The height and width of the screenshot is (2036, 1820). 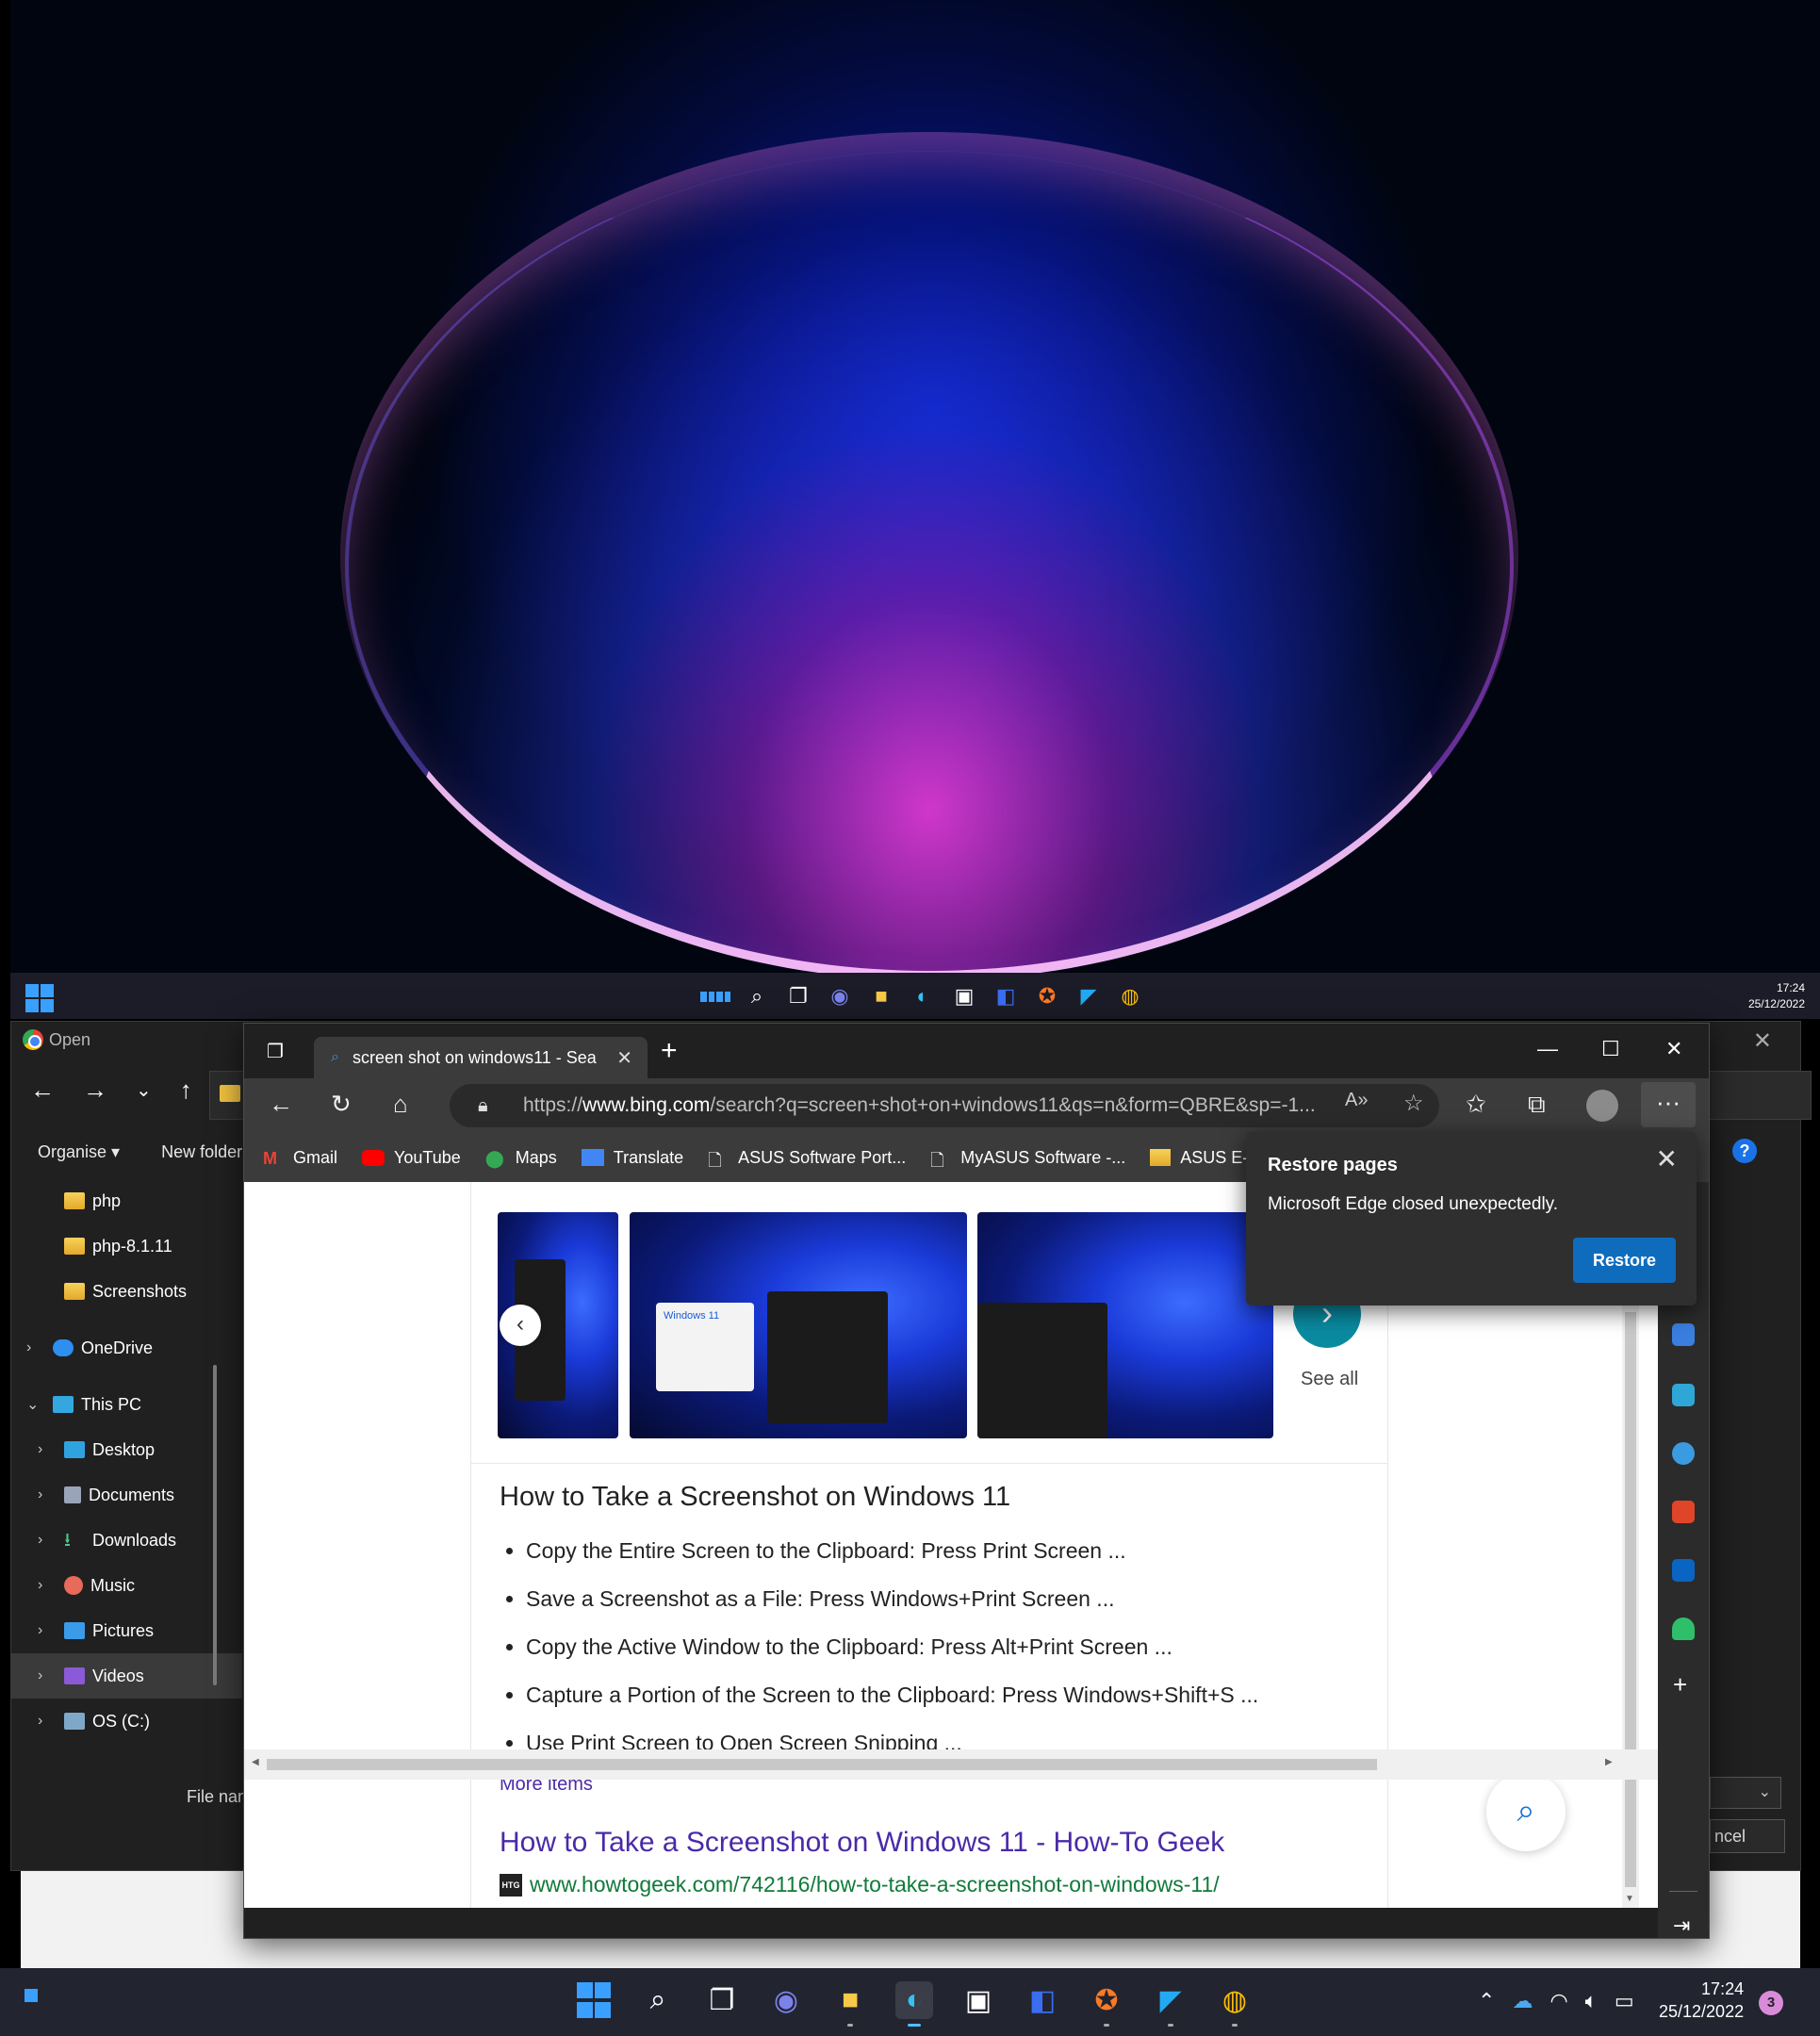 What do you see at coordinates (1602, 1106) in the screenshot?
I see `profile-avatar` at bounding box center [1602, 1106].